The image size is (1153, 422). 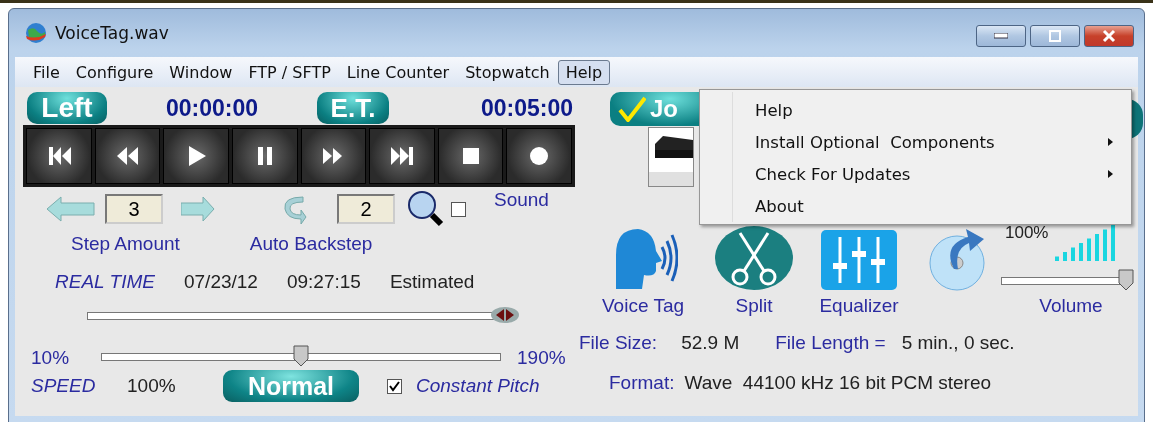 I want to click on play-button, so click(x=196, y=156).